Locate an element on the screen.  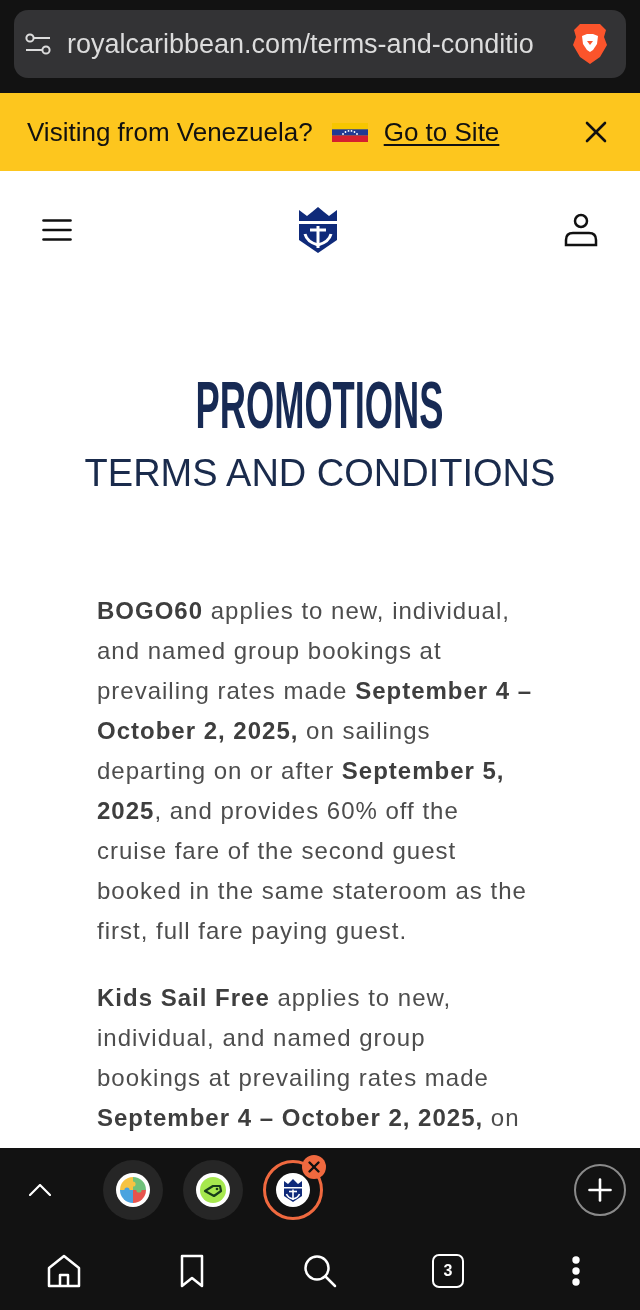
close-button is located at coordinates (596, 132).